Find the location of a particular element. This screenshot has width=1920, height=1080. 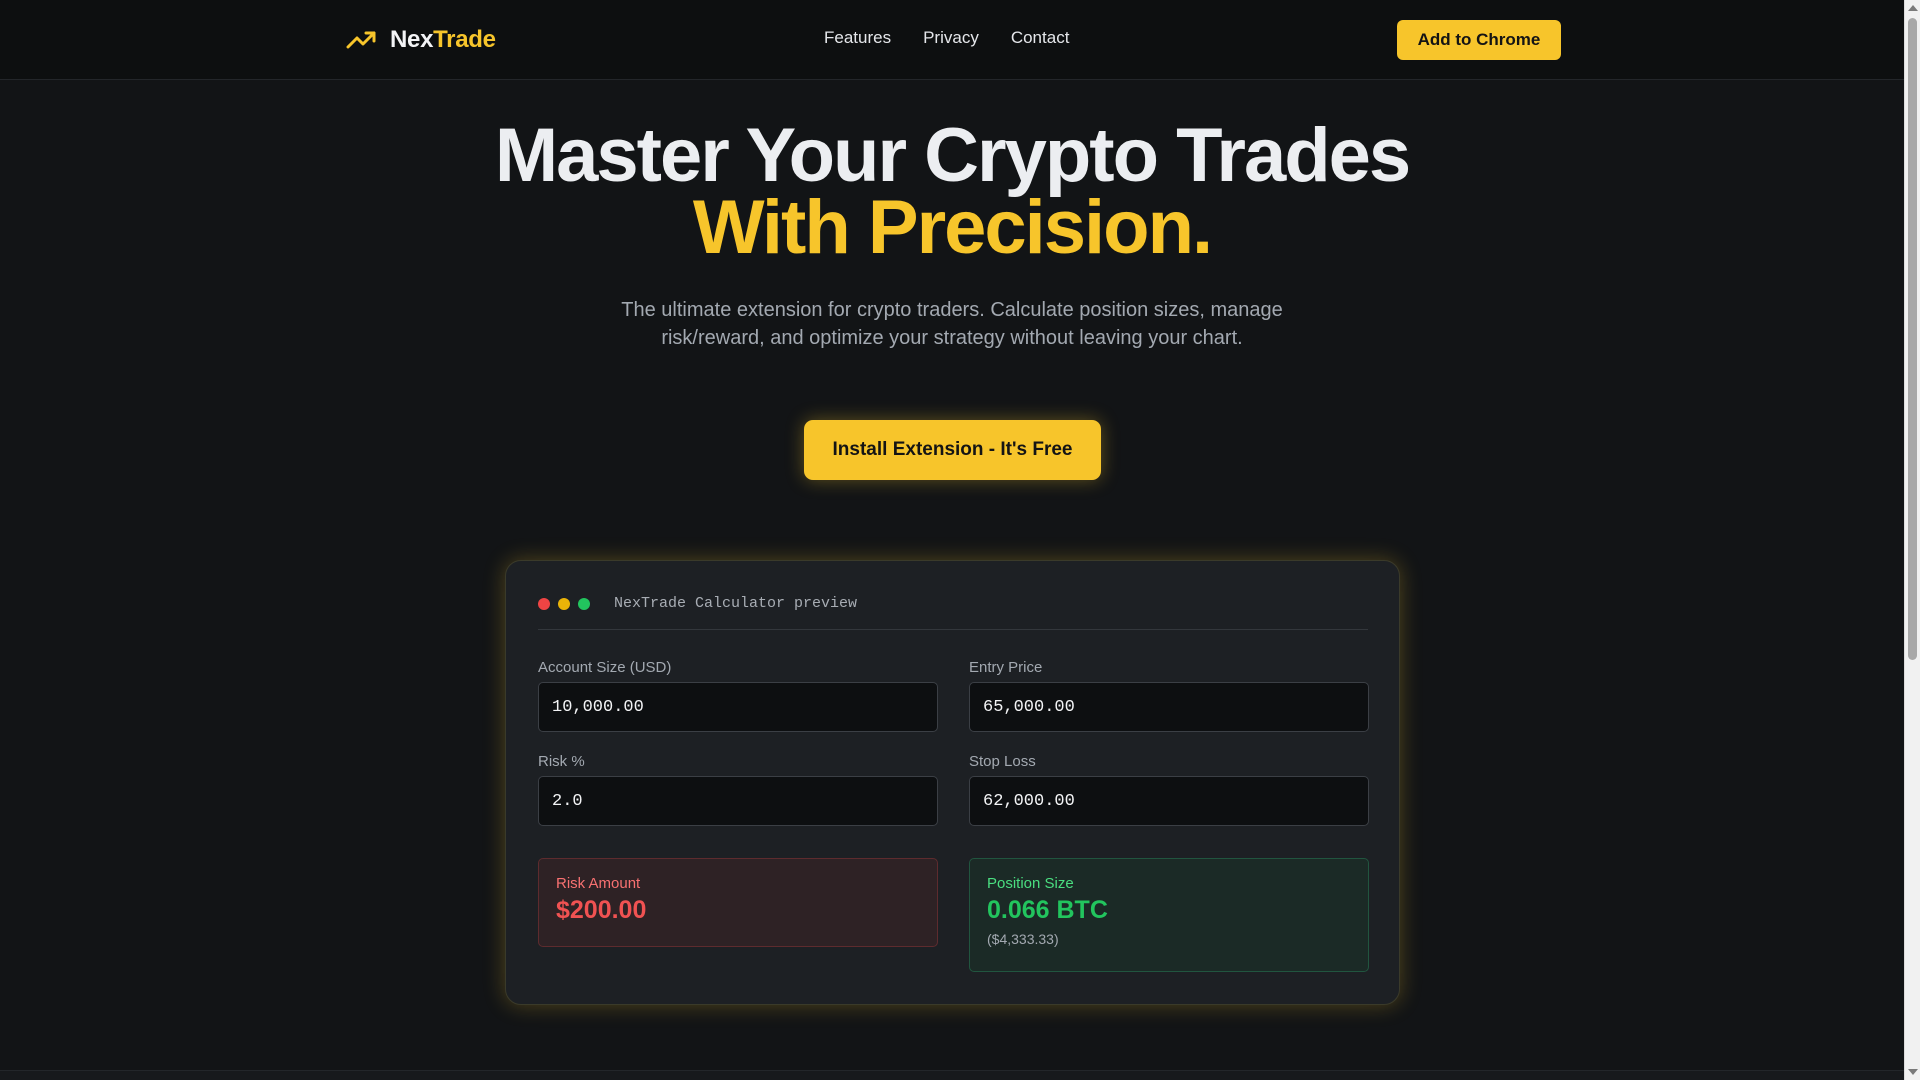

risk-amount-box: Risk Amount $200.00 is located at coordinates (738, 902).